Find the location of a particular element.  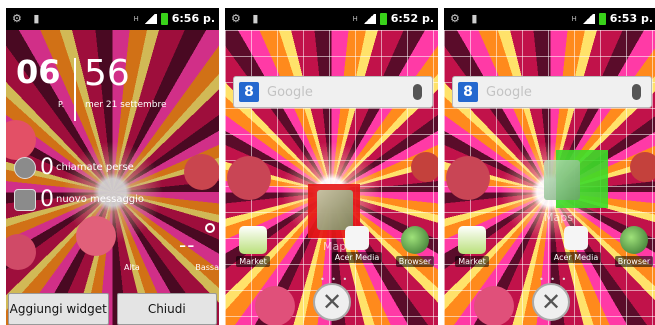

status-time: 6:52 p. is located at coordinates (412, 18).